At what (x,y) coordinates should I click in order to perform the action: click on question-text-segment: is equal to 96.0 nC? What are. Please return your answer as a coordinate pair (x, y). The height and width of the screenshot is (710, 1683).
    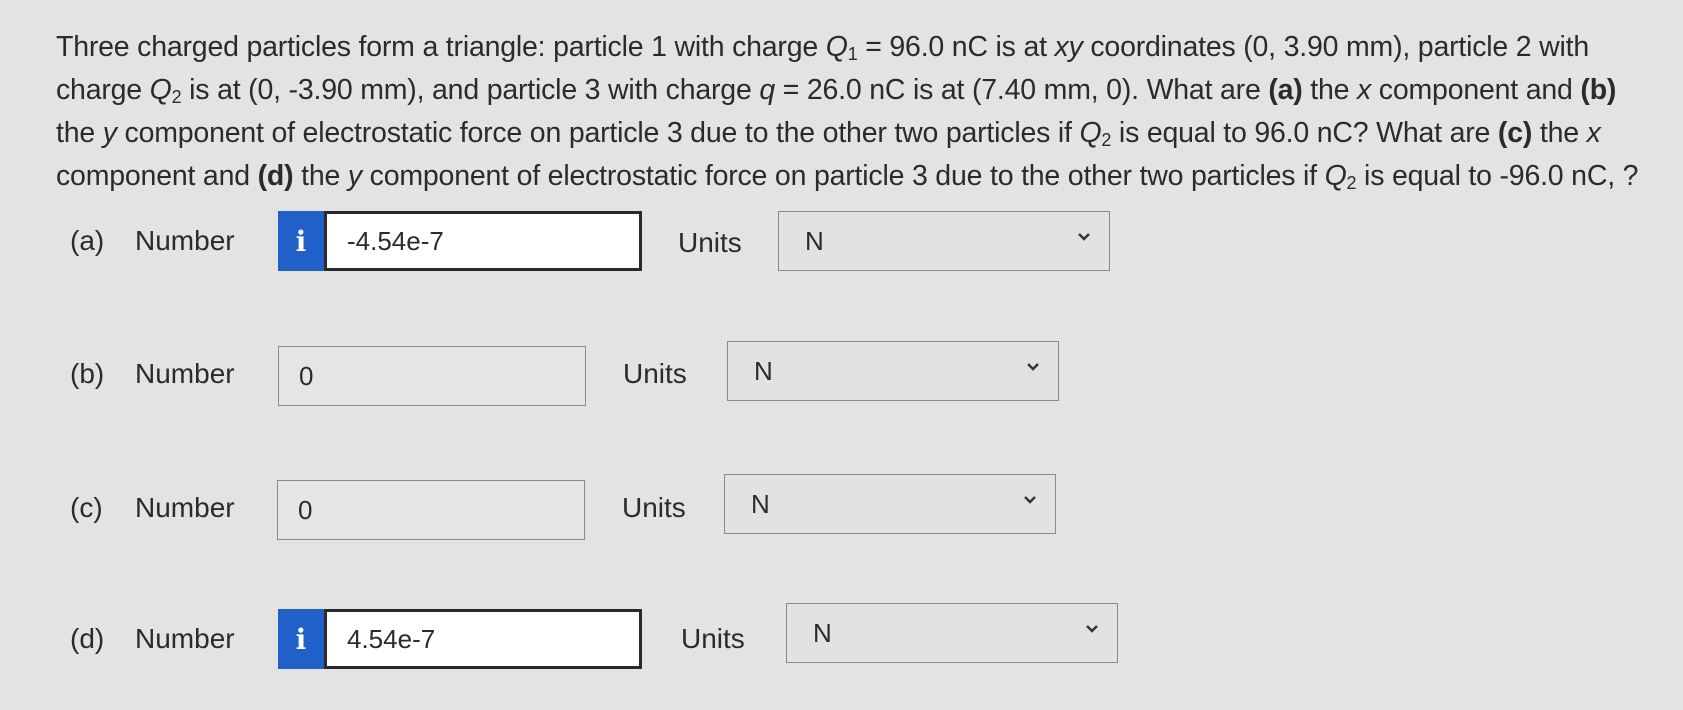
    Looking at the image, I should click on (1304, 133).